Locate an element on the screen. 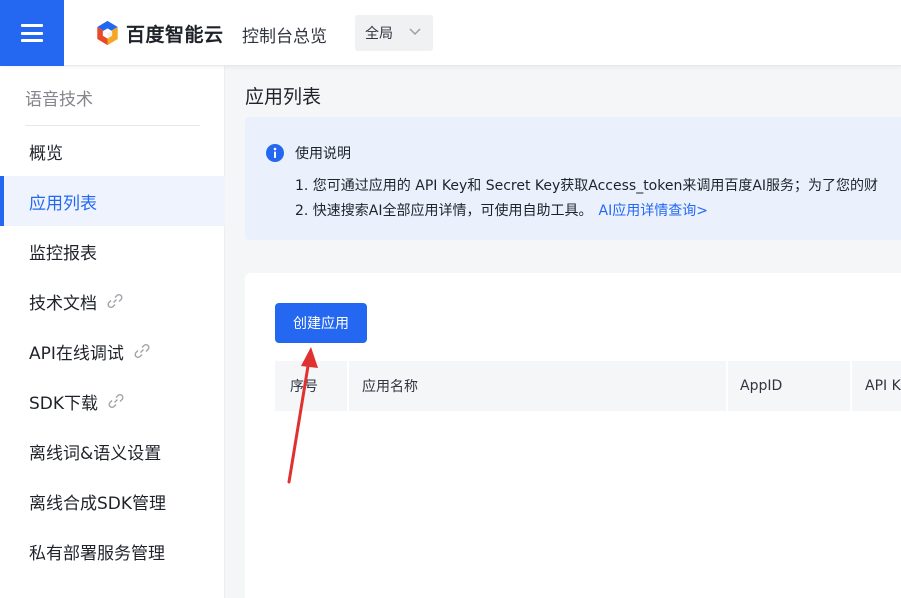  sidebar-item-private-deployment: 私有部署服务管理 is located at coordinates (112, 551).